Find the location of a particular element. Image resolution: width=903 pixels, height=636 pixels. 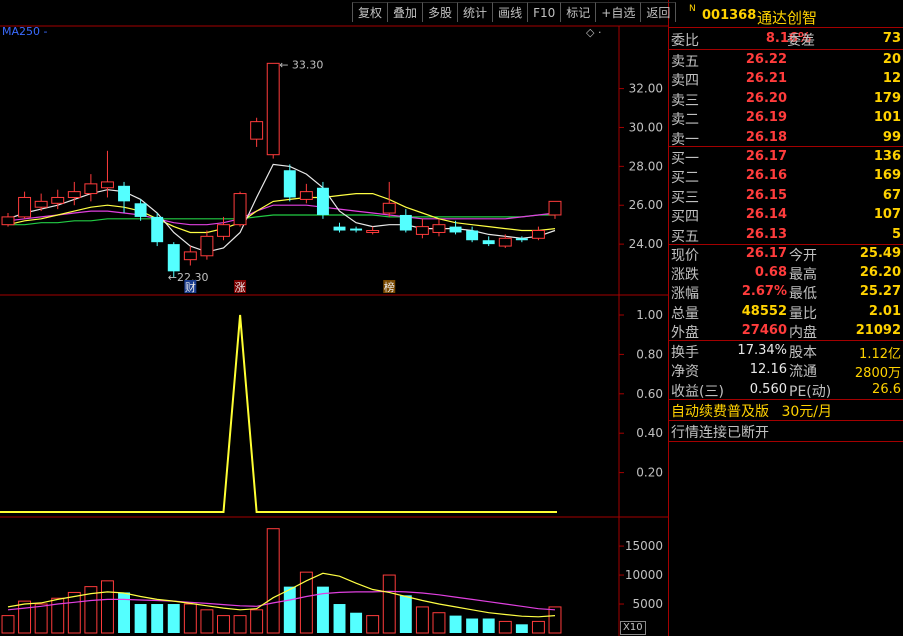

buy-level-row: 买四 26.14 107 is located at coordinates (786, 215).